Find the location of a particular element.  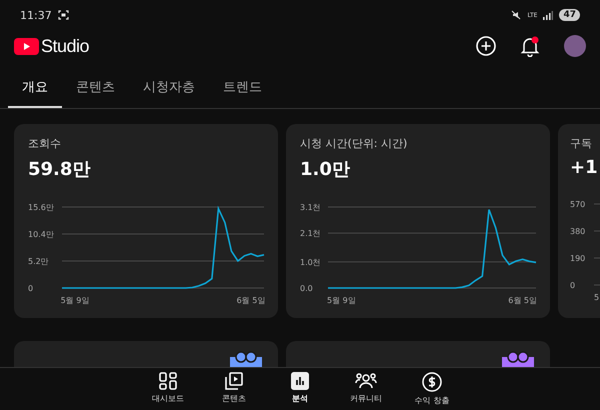

y-tick-label: 2.1천 is located at coordinates (310, 233).